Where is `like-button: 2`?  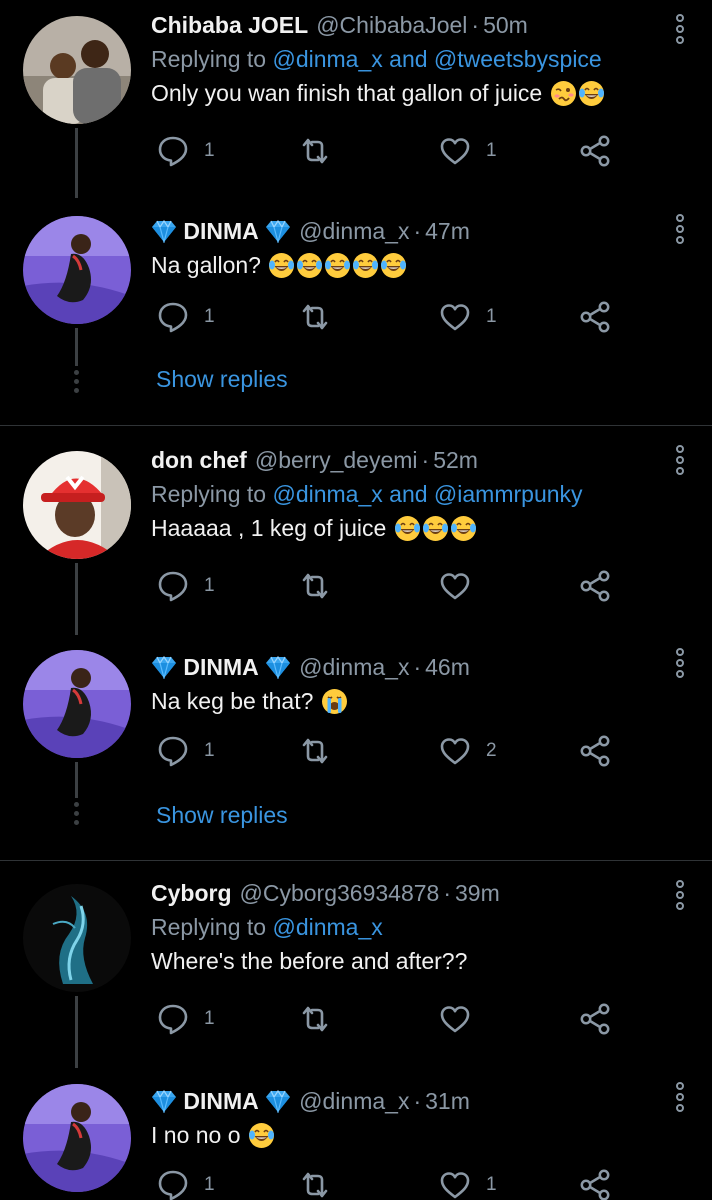 like-button: 2 is located at coordinates (467, 751).